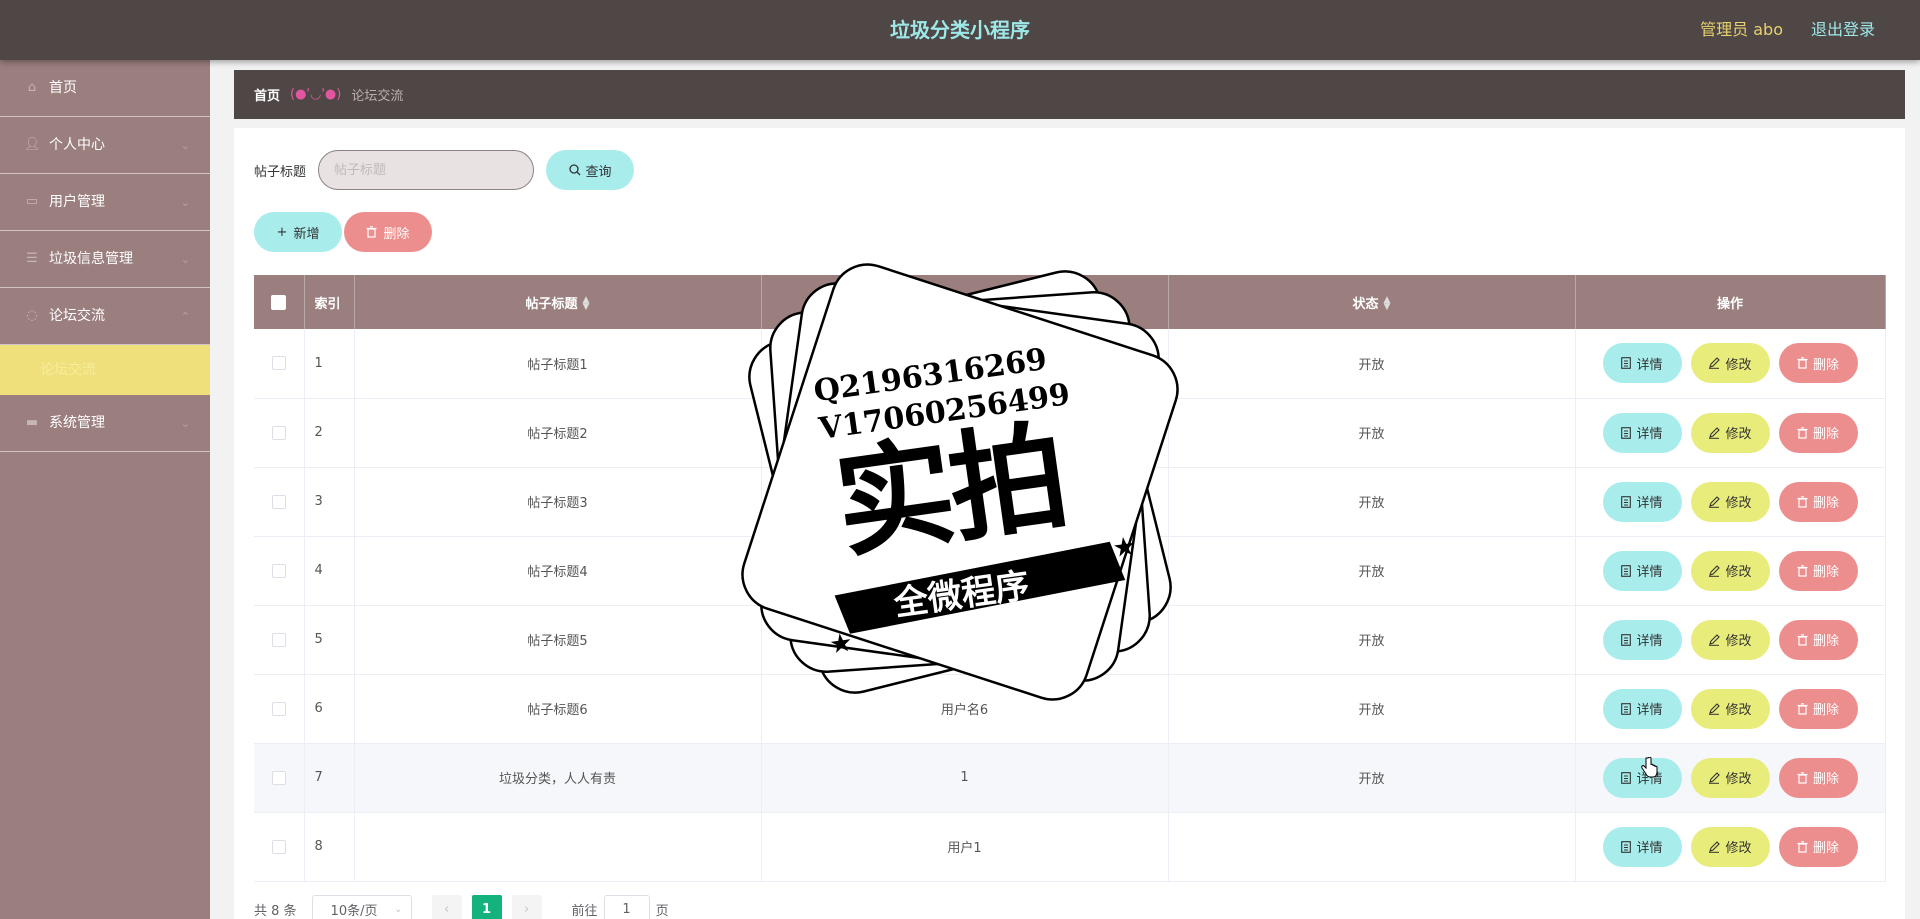 This screenshot has height=919, width=1920. Describe the element at coordinates (1070, 709) in the screenshot. I see `table-row: 6 帖子标题6 用户名6 开放 详情 修改 删除` at that location.